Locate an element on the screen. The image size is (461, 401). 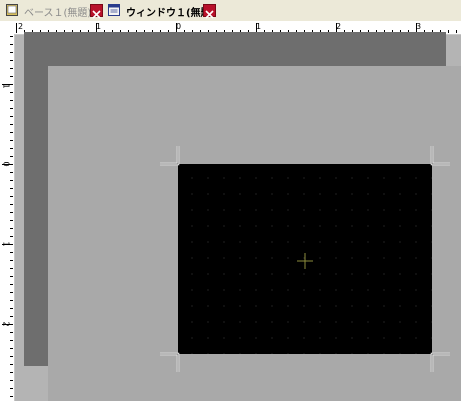
tab-bar: ベース１(無題) ウィンドウ１(無題) is located at coordinates (230, 11).